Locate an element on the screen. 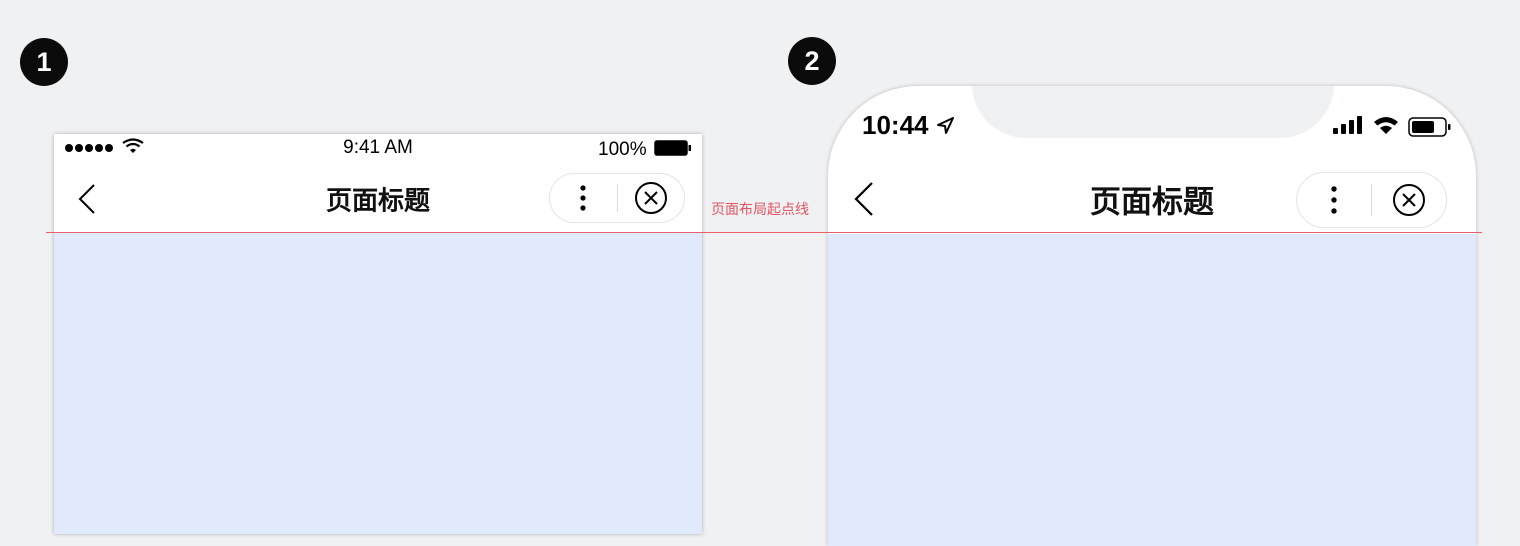  status-time: 10:44 is located at coordinates (895, 125).